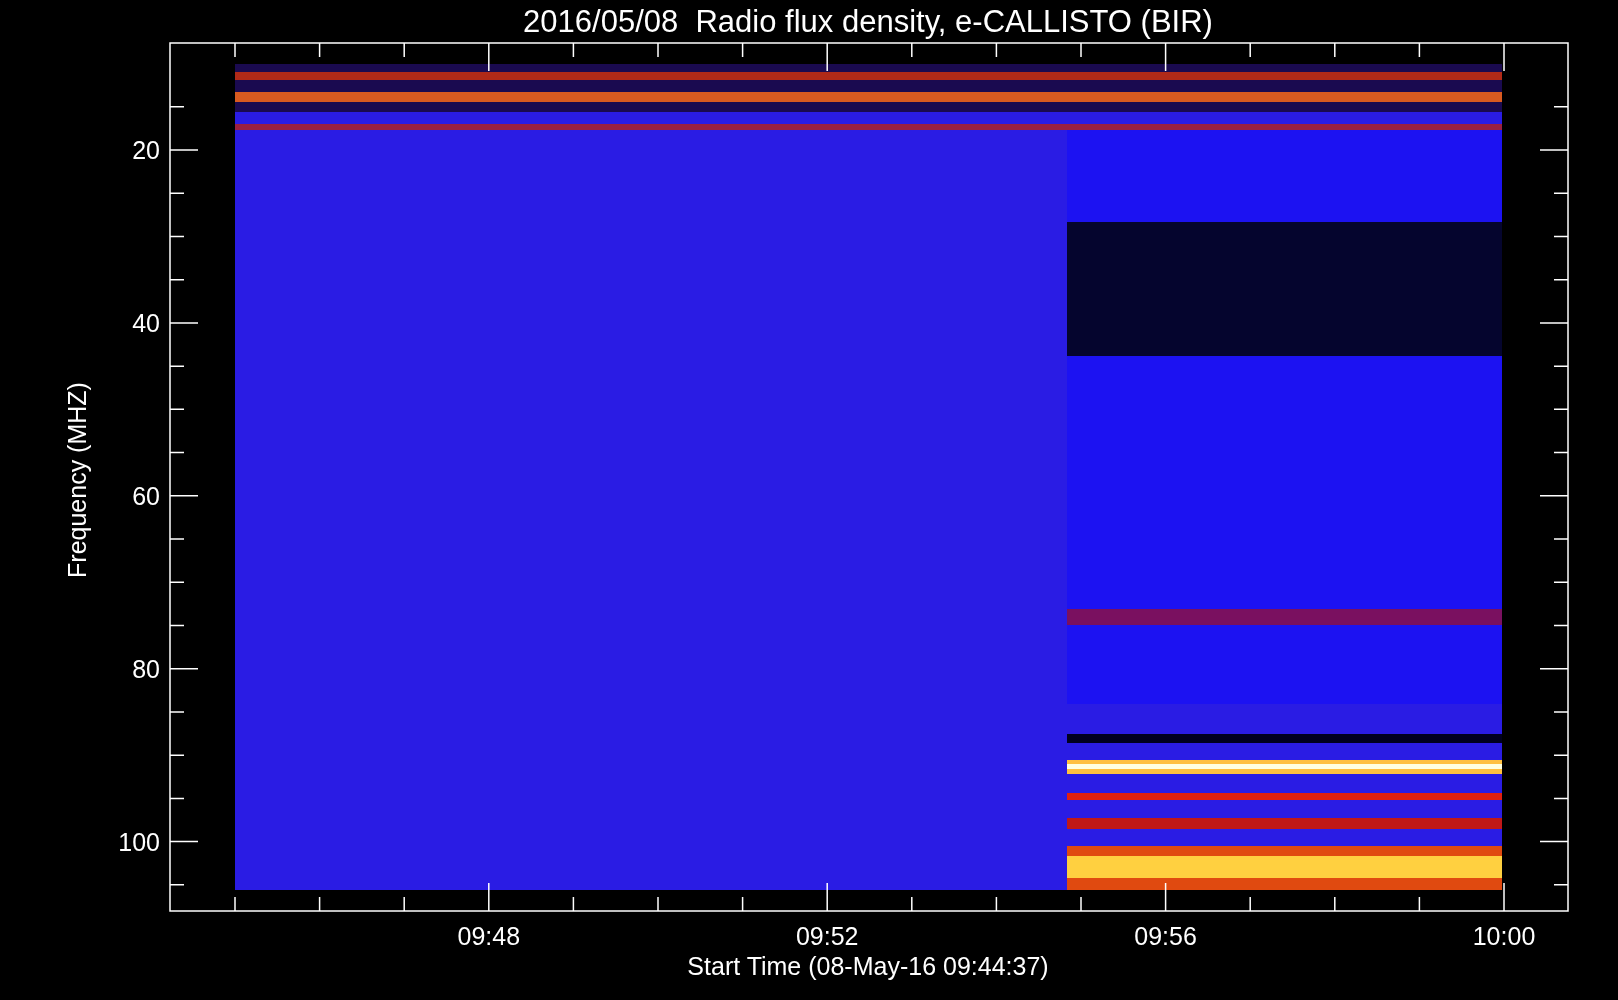 The height and width of the screenshot is (1000, 1618). I want to click on tick-label: 80, so click(146, 668).